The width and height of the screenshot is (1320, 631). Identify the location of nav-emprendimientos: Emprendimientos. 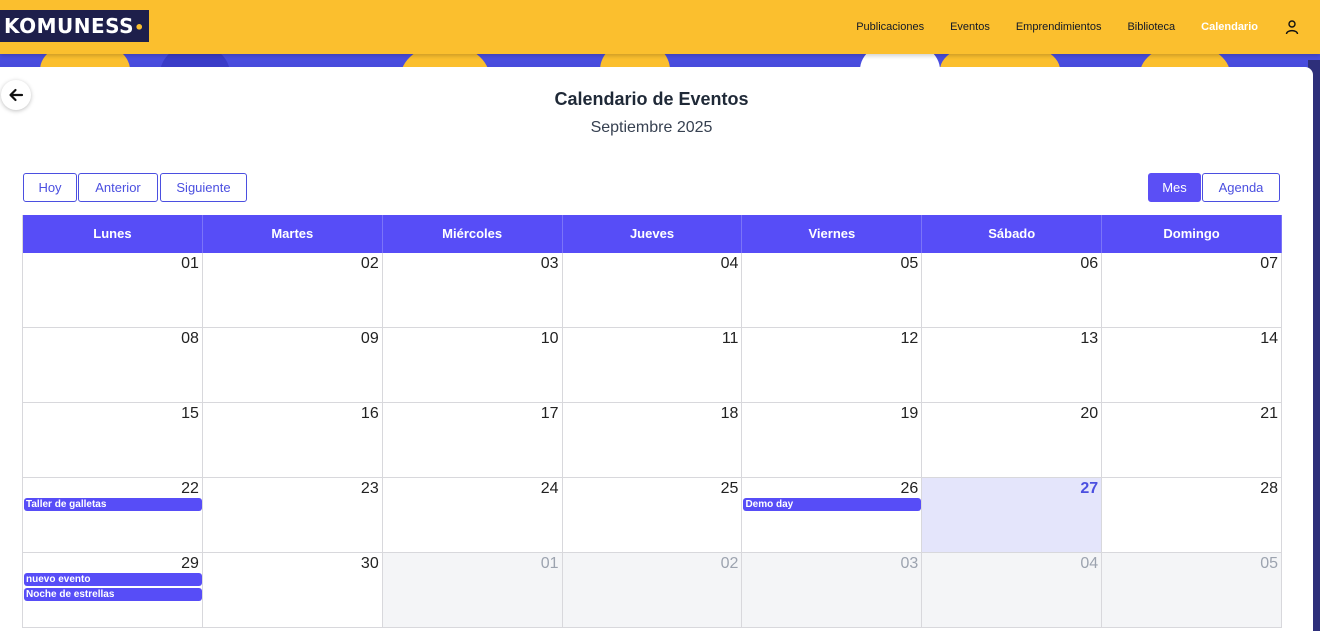
(1059, 27).